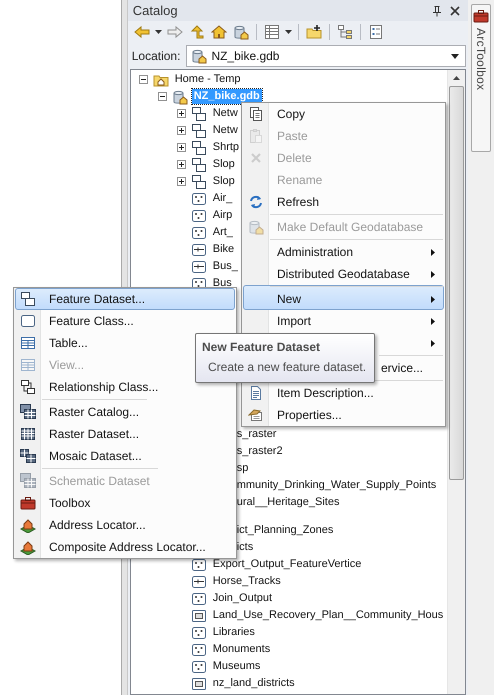 Image resolution: width=494 pixels, height=695 pixels. What do you see at coordinates (262, 347) in the screenshot?
I see `tooltip-title: New Feature Dataset` at bounding box center [262, 347].